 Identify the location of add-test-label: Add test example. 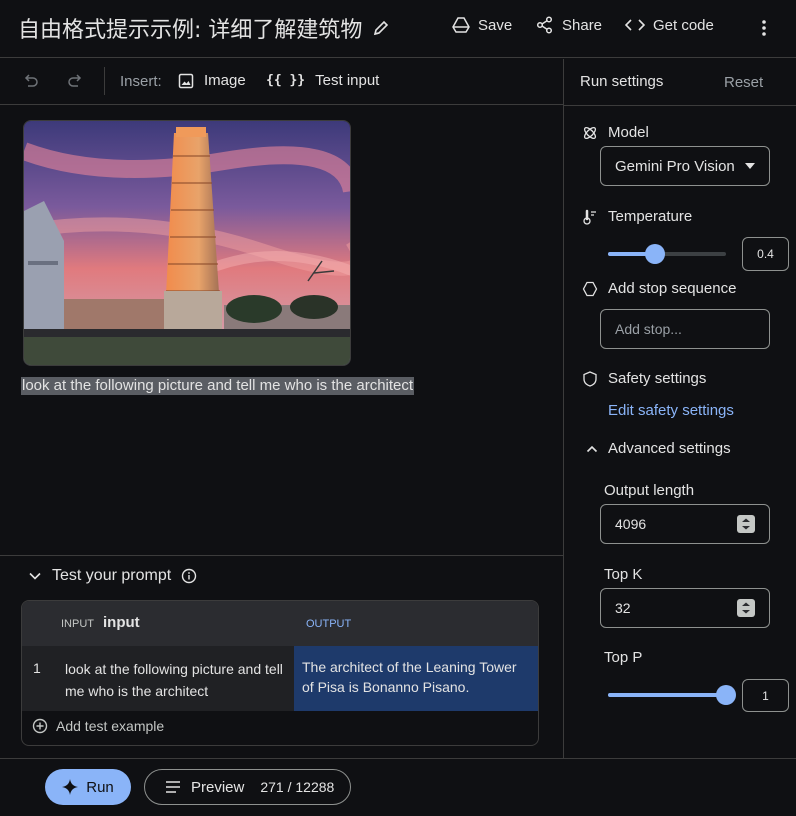
(110, 726).